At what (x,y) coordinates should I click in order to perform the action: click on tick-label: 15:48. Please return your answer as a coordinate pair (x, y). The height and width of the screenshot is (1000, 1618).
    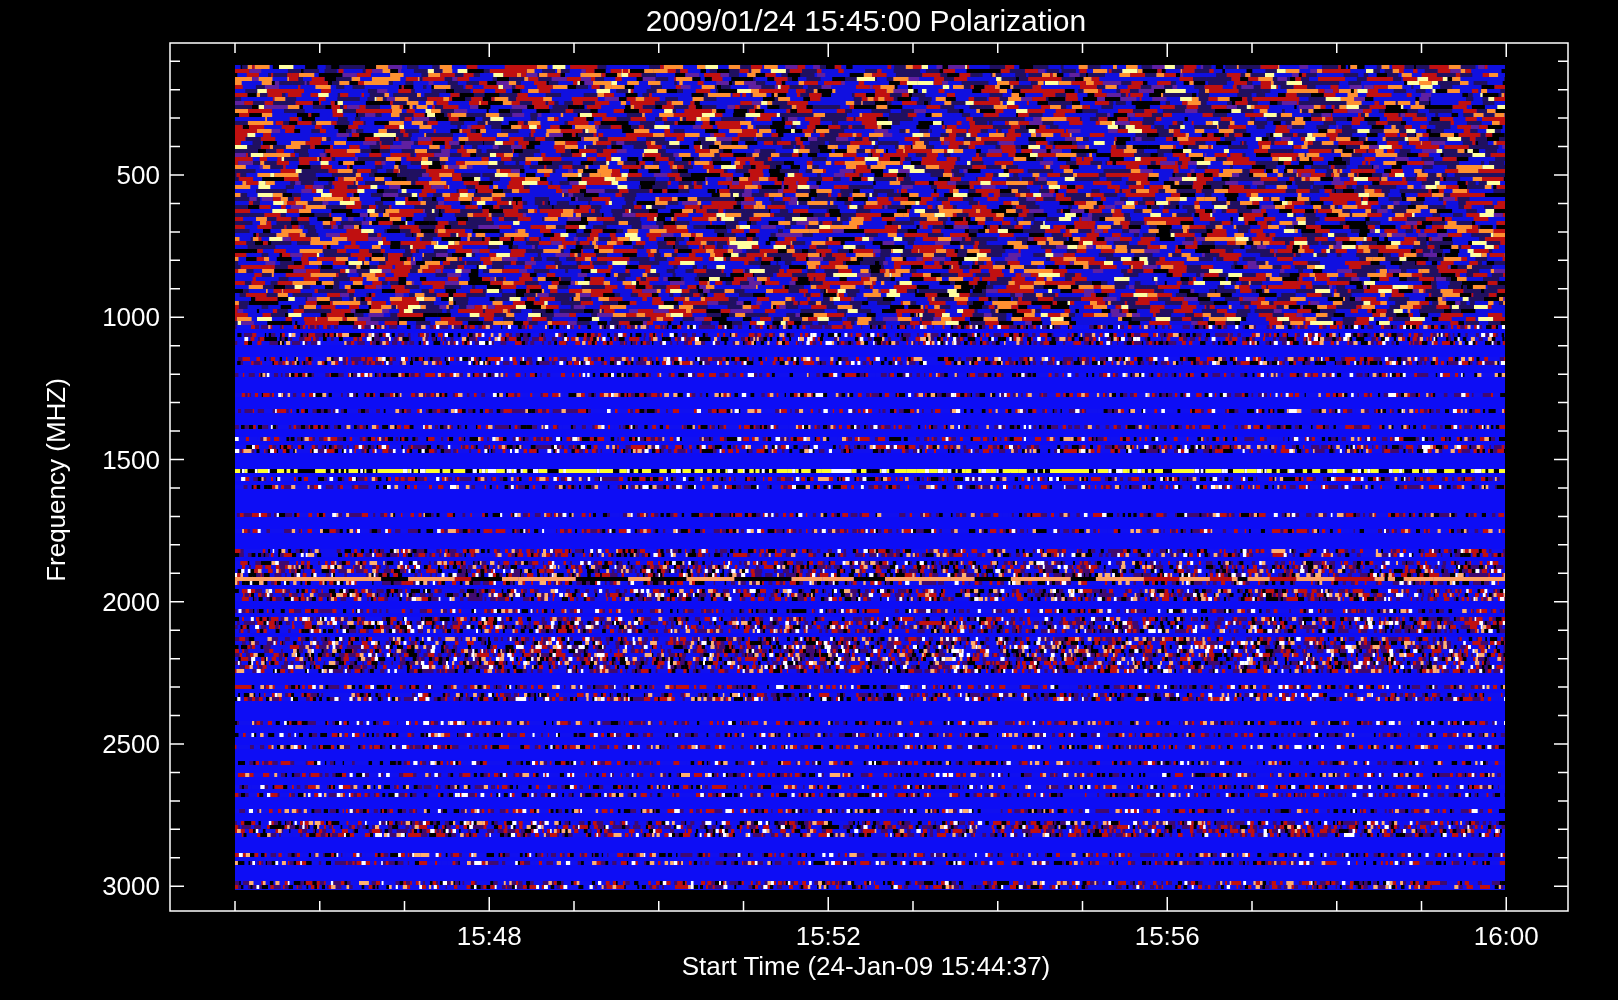
    Looking at the image, I should click on (489, 936).